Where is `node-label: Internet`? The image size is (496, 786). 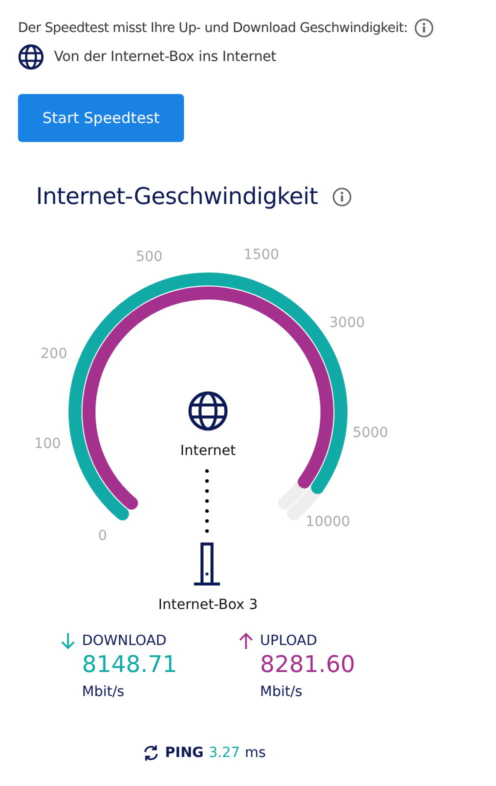
node-label: Internet is located at coordinates (208, 451).